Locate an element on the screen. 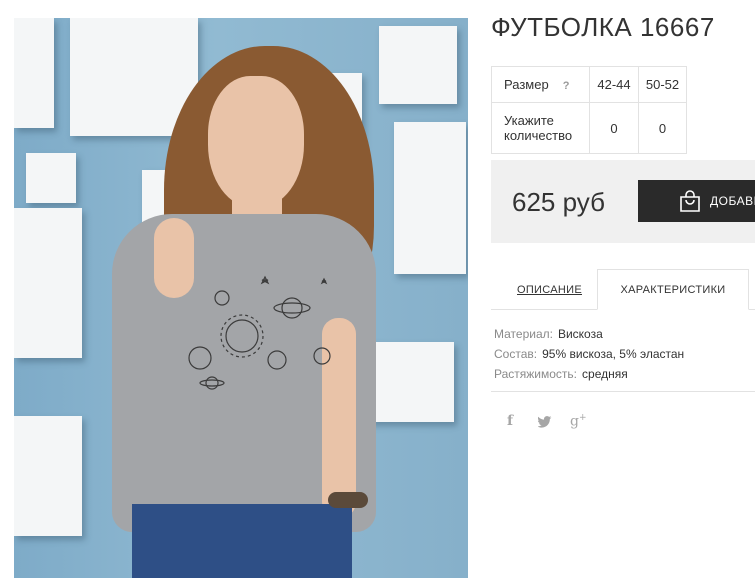 The width and height of the screenshot is (755, 578). product-title: ФУТБОЛКА 16667 is located at coordinates (603, 27).